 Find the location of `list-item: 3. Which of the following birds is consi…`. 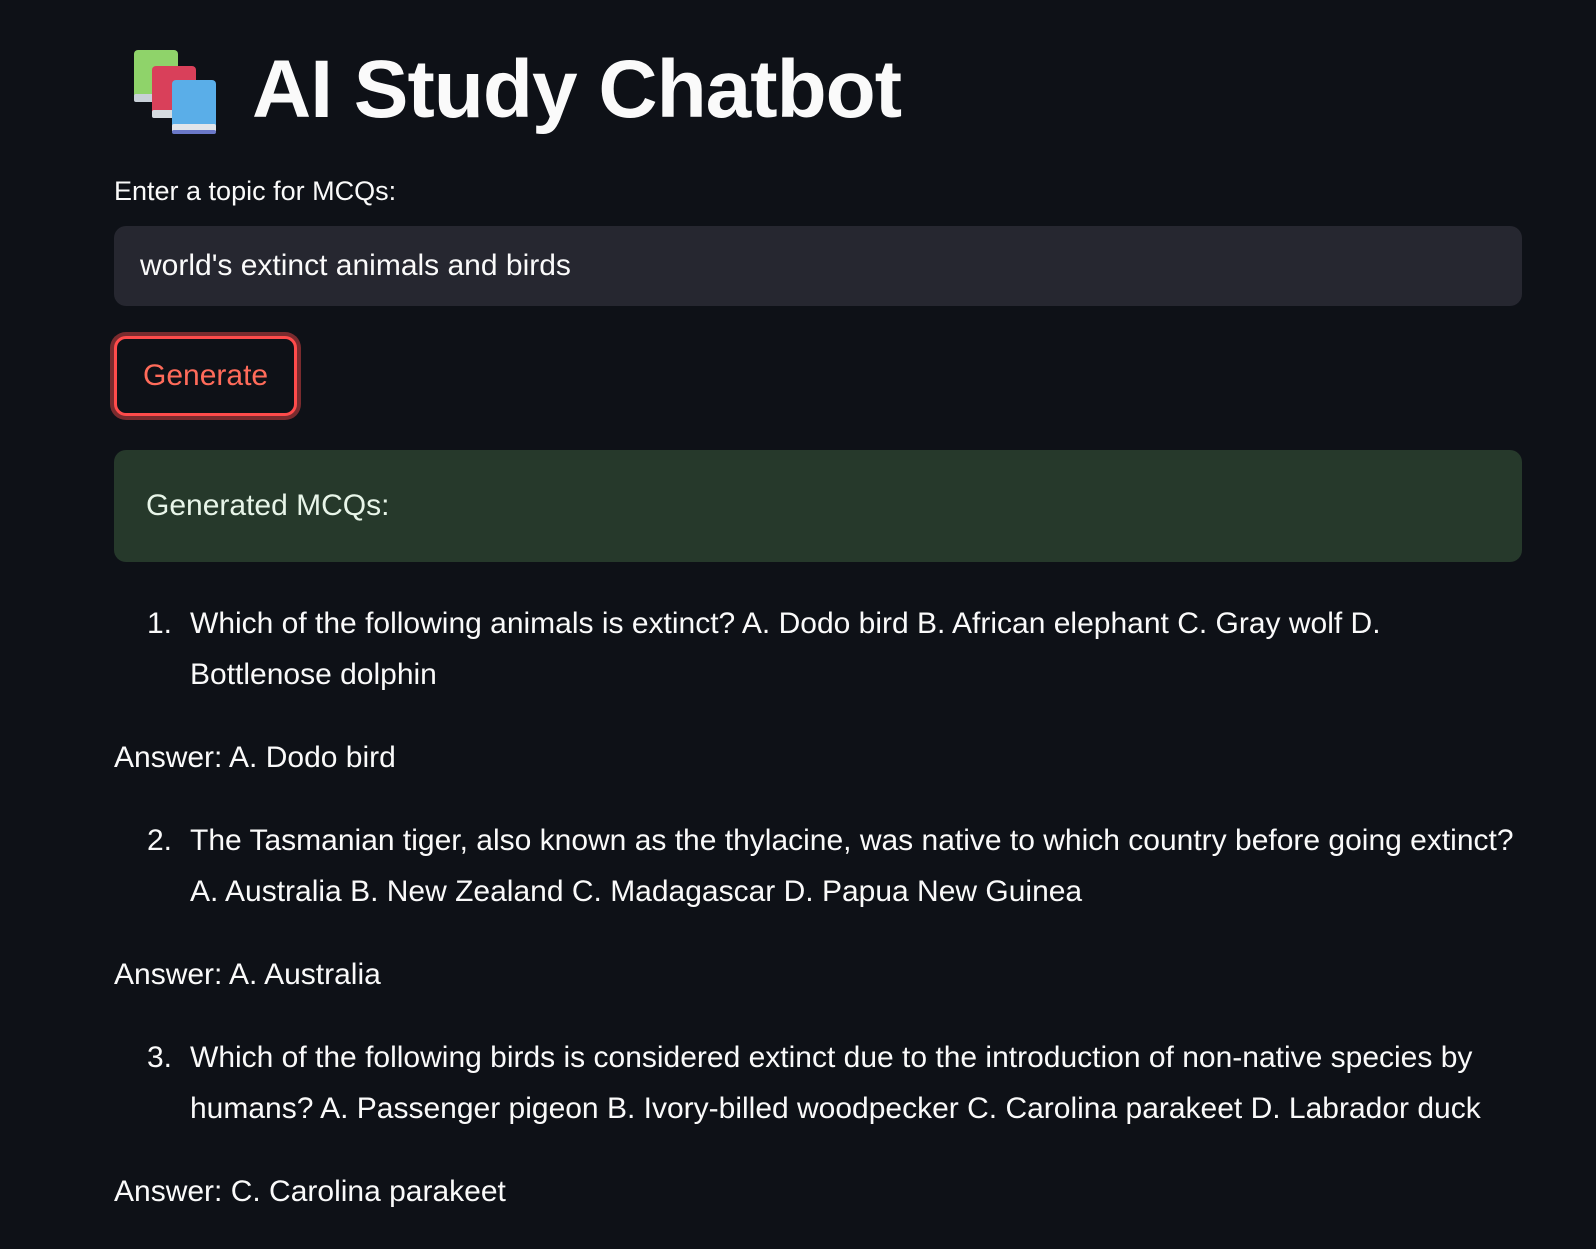

list-item: 3. Which of the following birds is consi… is located at coordinates (818, 1083).